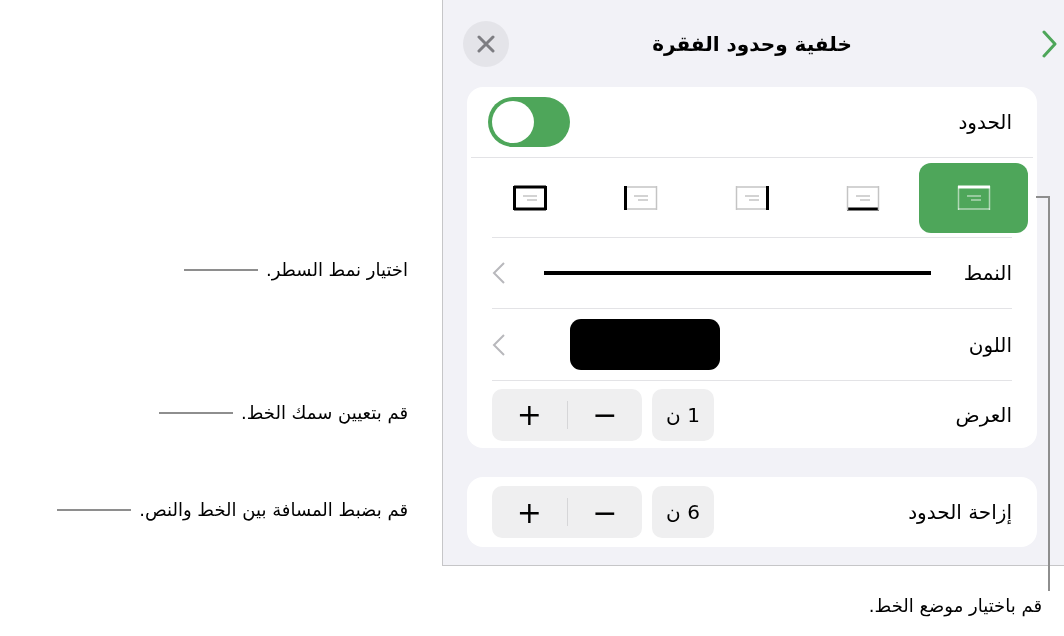  What do you see at coordinates (752, 197) in the screenshot?
I see `border-right-icon` at bounding box center [752, 197].